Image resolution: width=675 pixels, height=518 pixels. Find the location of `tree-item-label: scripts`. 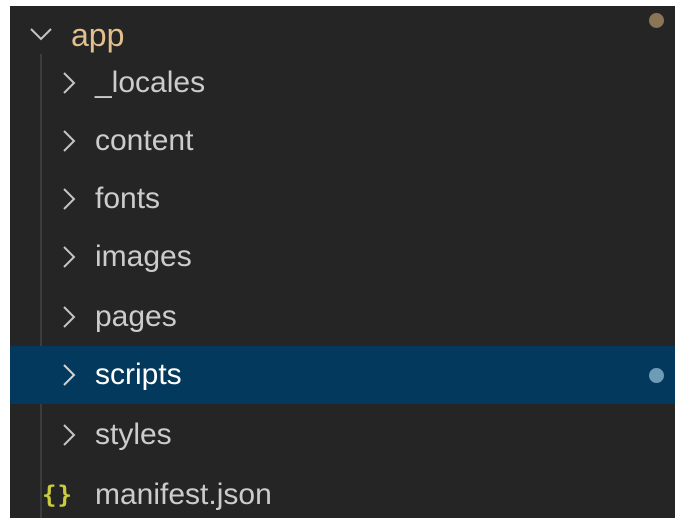

tree-item-label: scripts is located at coordinates (138, 374).